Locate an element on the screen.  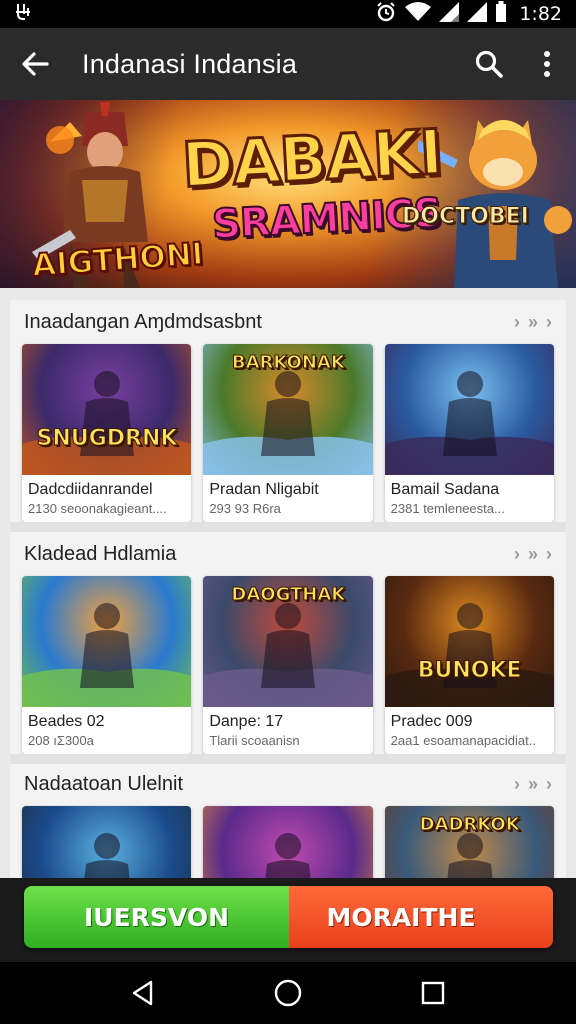
game-subtitle: 293 93 R6ra is located at coordinates (245, 508).